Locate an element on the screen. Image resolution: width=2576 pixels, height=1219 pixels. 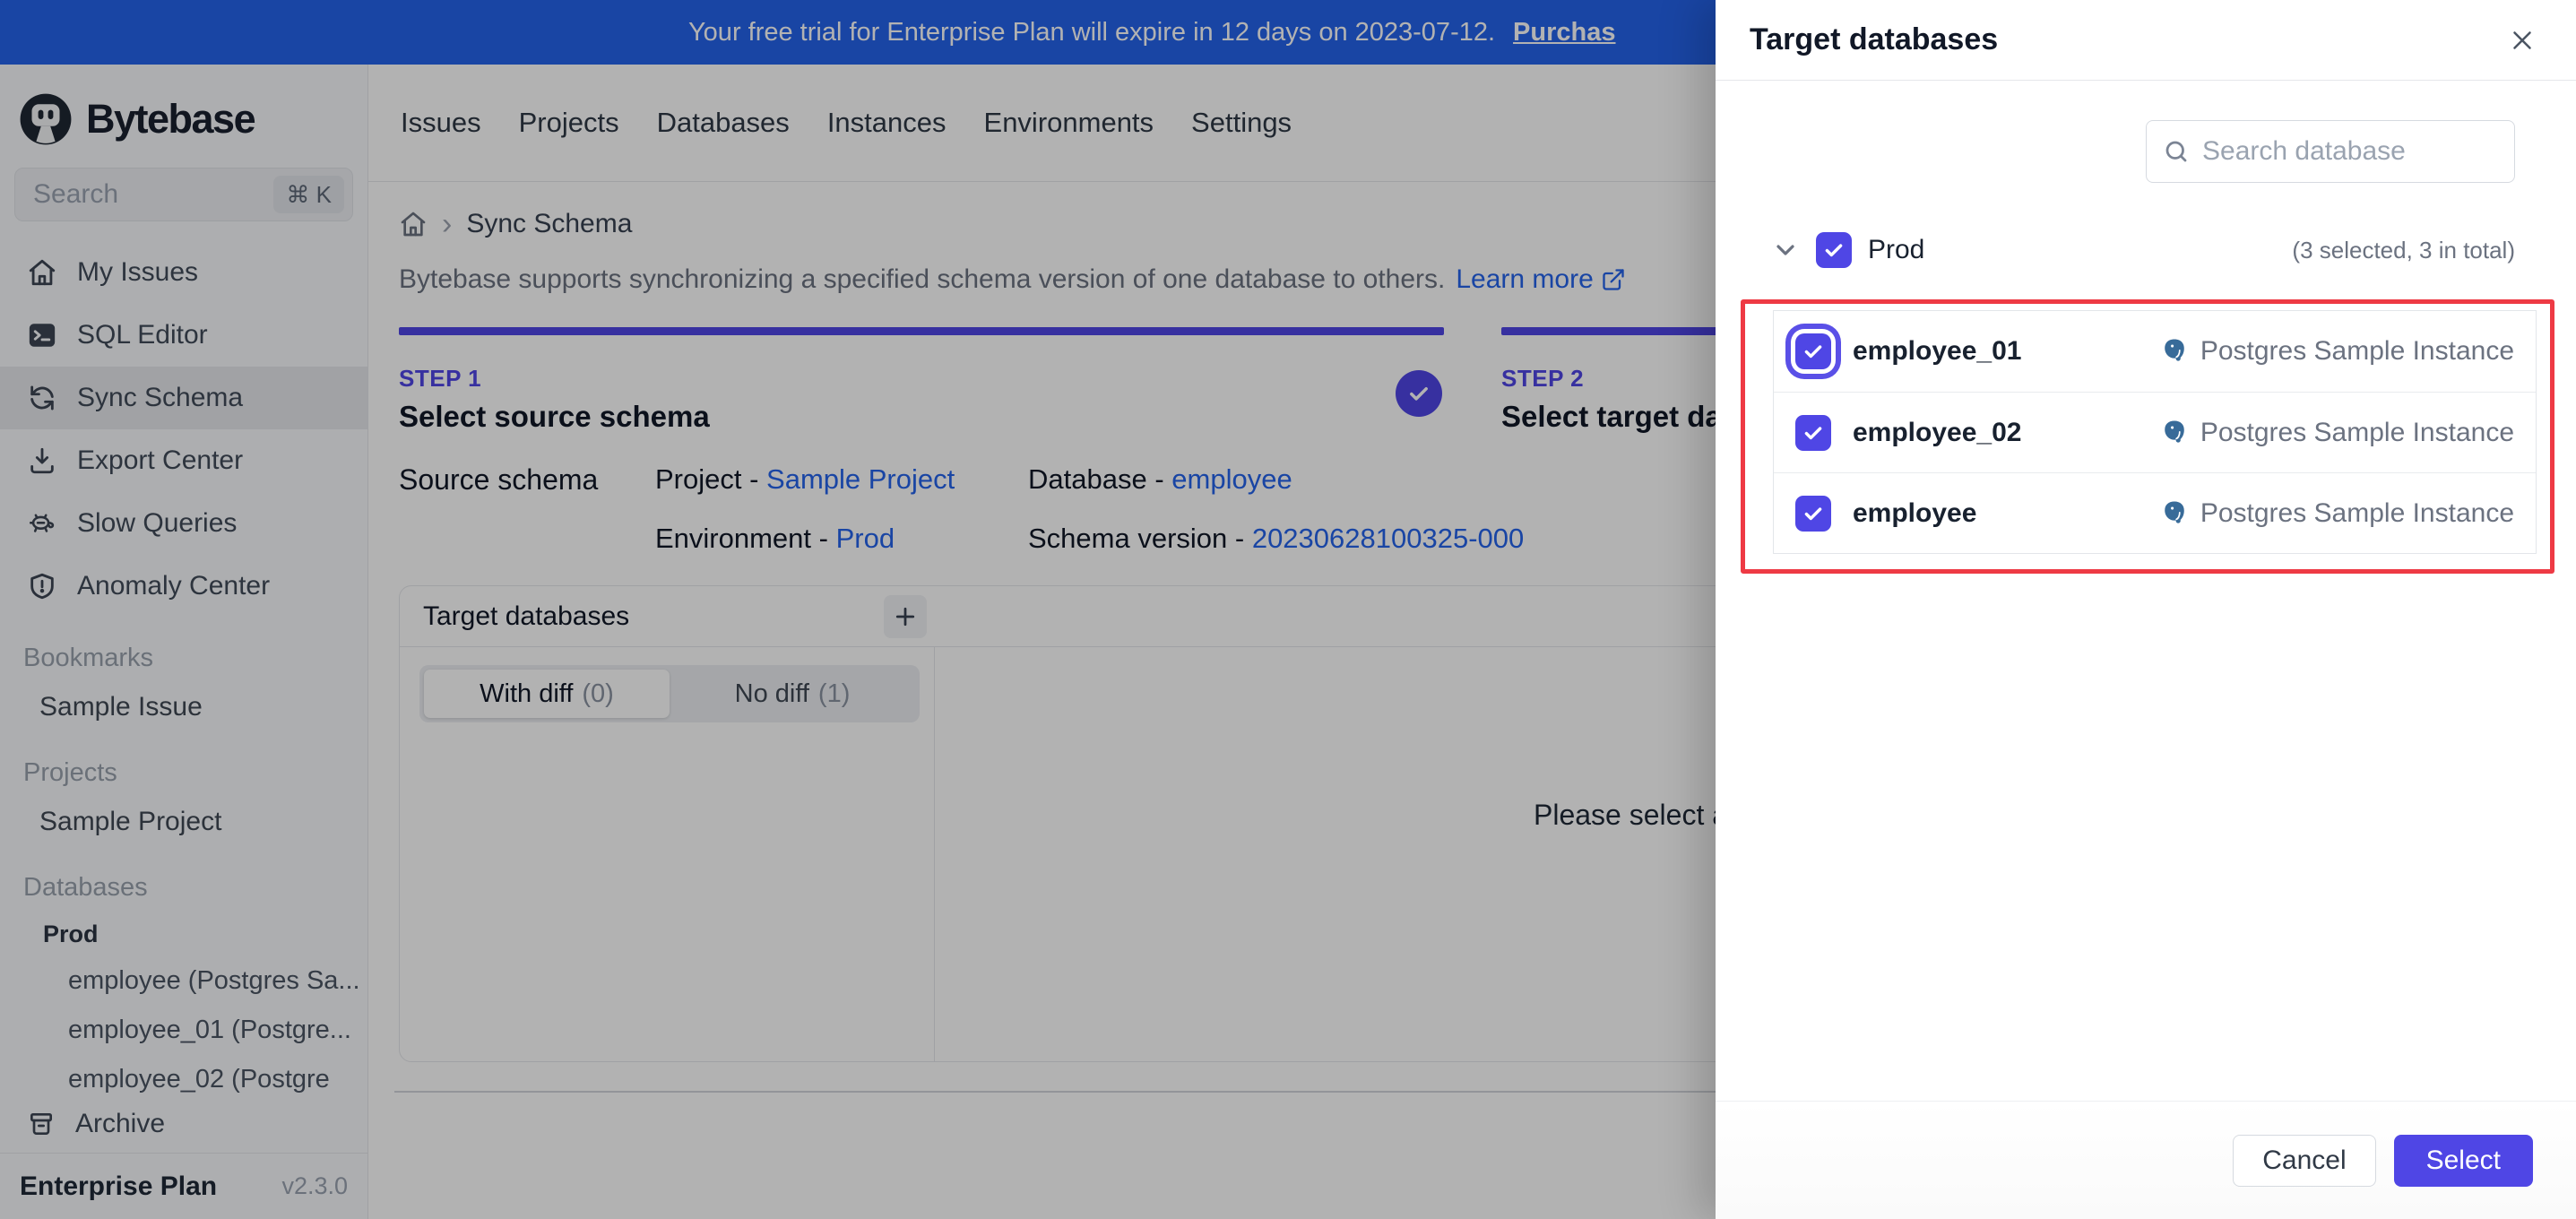
drawer-title: Target databases is located at coordinates (1874, 39).